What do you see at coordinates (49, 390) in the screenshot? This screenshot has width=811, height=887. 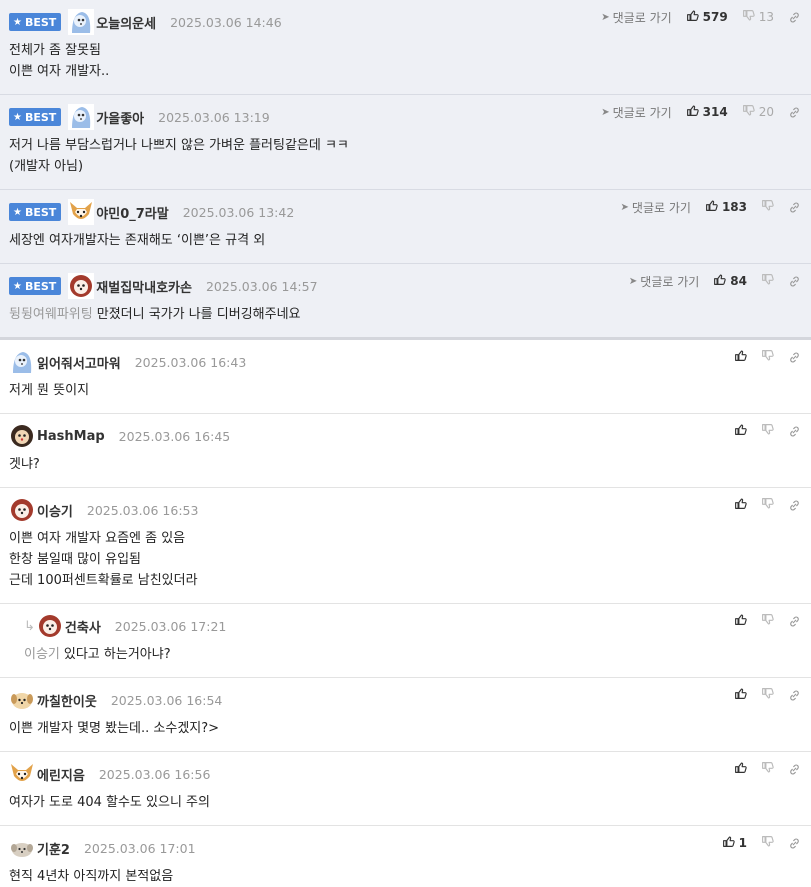 I see `comment-line-text: 저게 뭔 뜻이지` at bounding box center [49, 390].